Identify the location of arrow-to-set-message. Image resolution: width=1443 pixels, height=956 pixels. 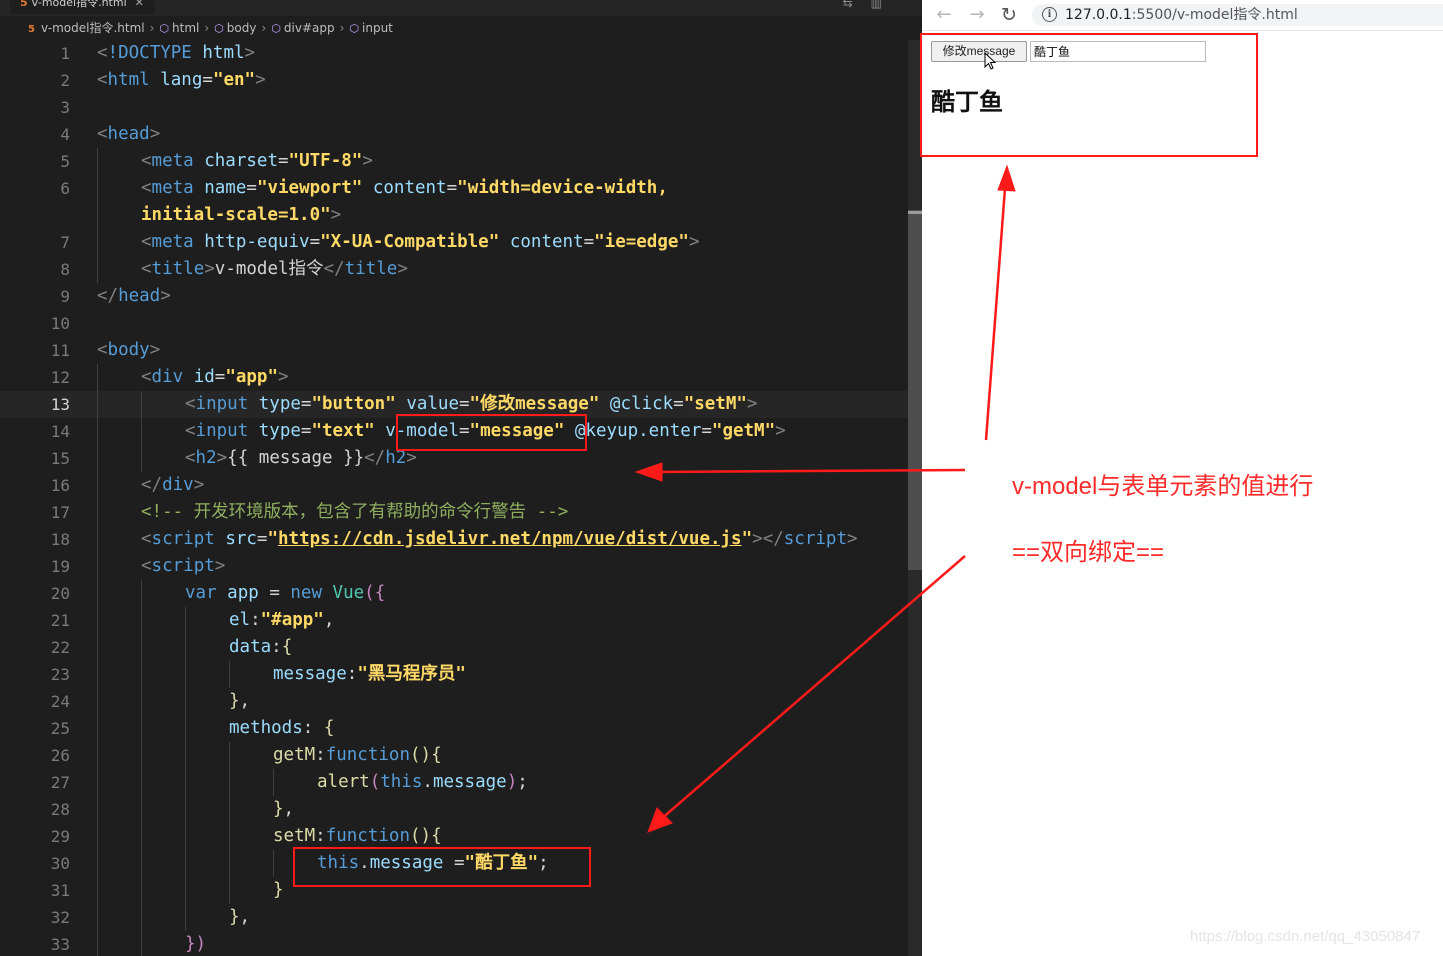
(812, 688).